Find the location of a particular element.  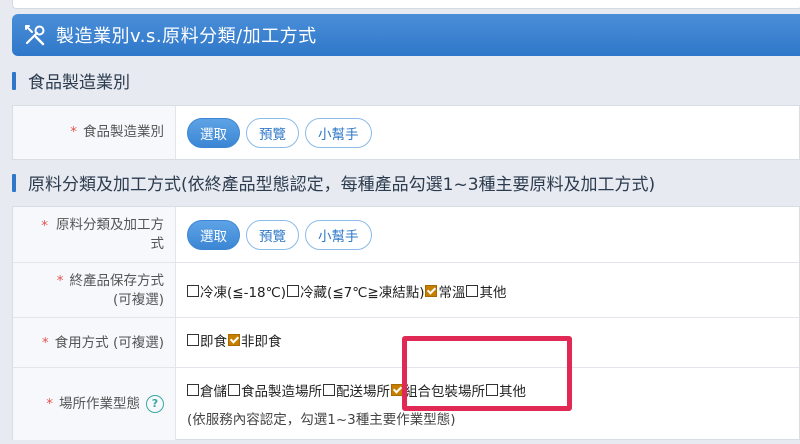

field-label: * 食用方式 (可複選) is located at coordinates (94, 343).